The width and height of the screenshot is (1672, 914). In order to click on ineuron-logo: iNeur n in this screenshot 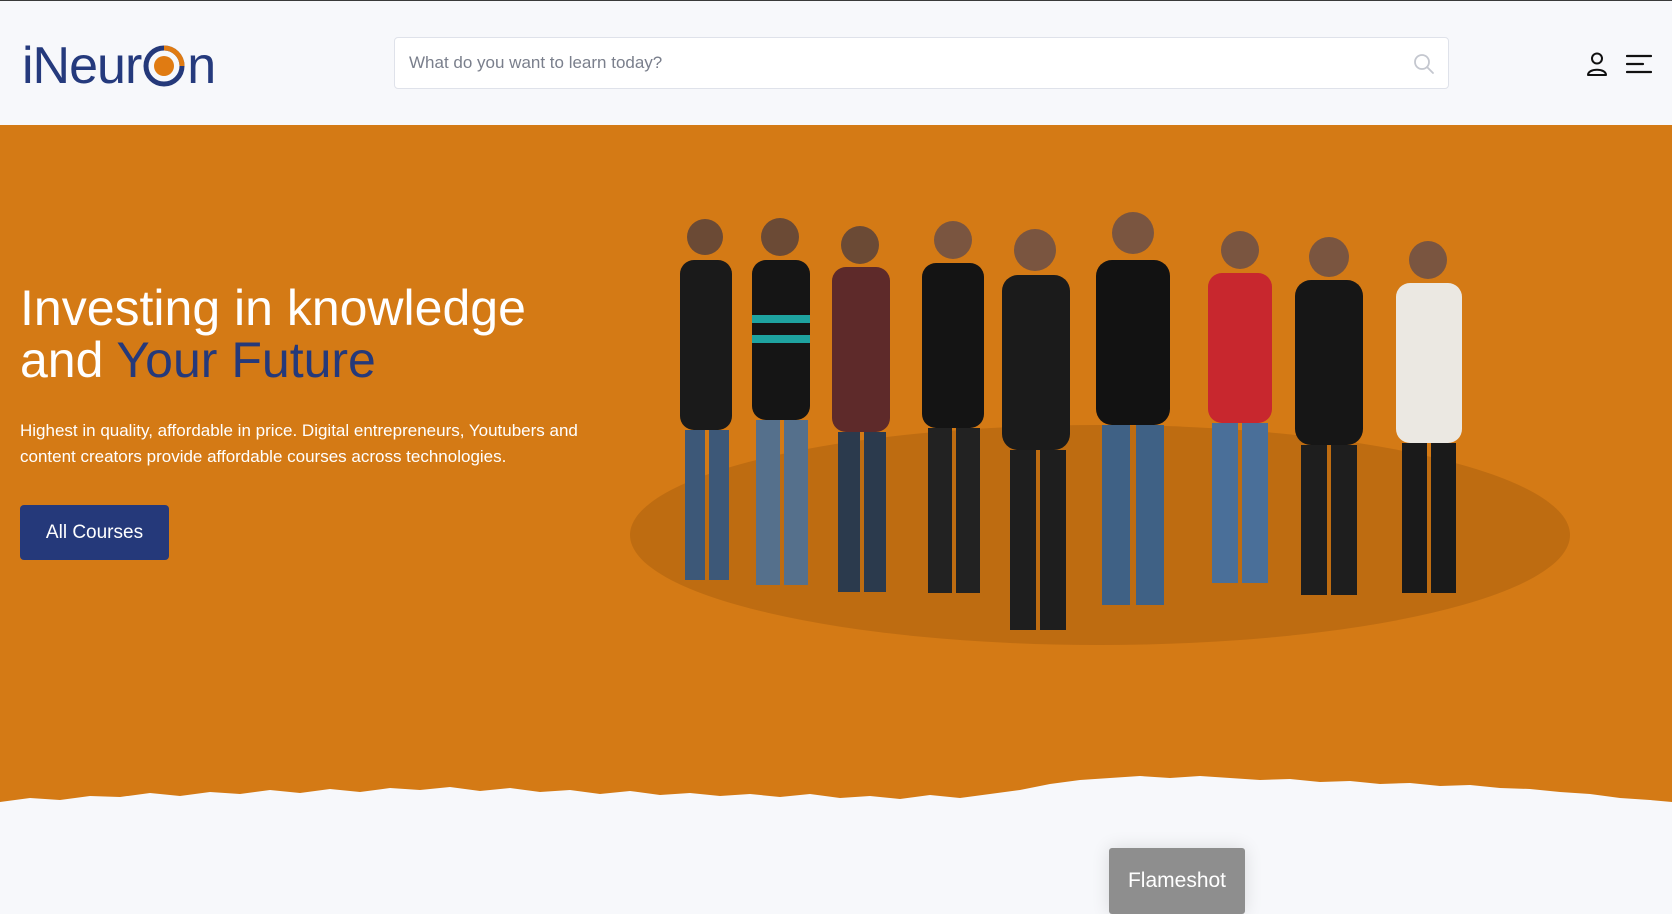, I will do `click(119, 66)`.